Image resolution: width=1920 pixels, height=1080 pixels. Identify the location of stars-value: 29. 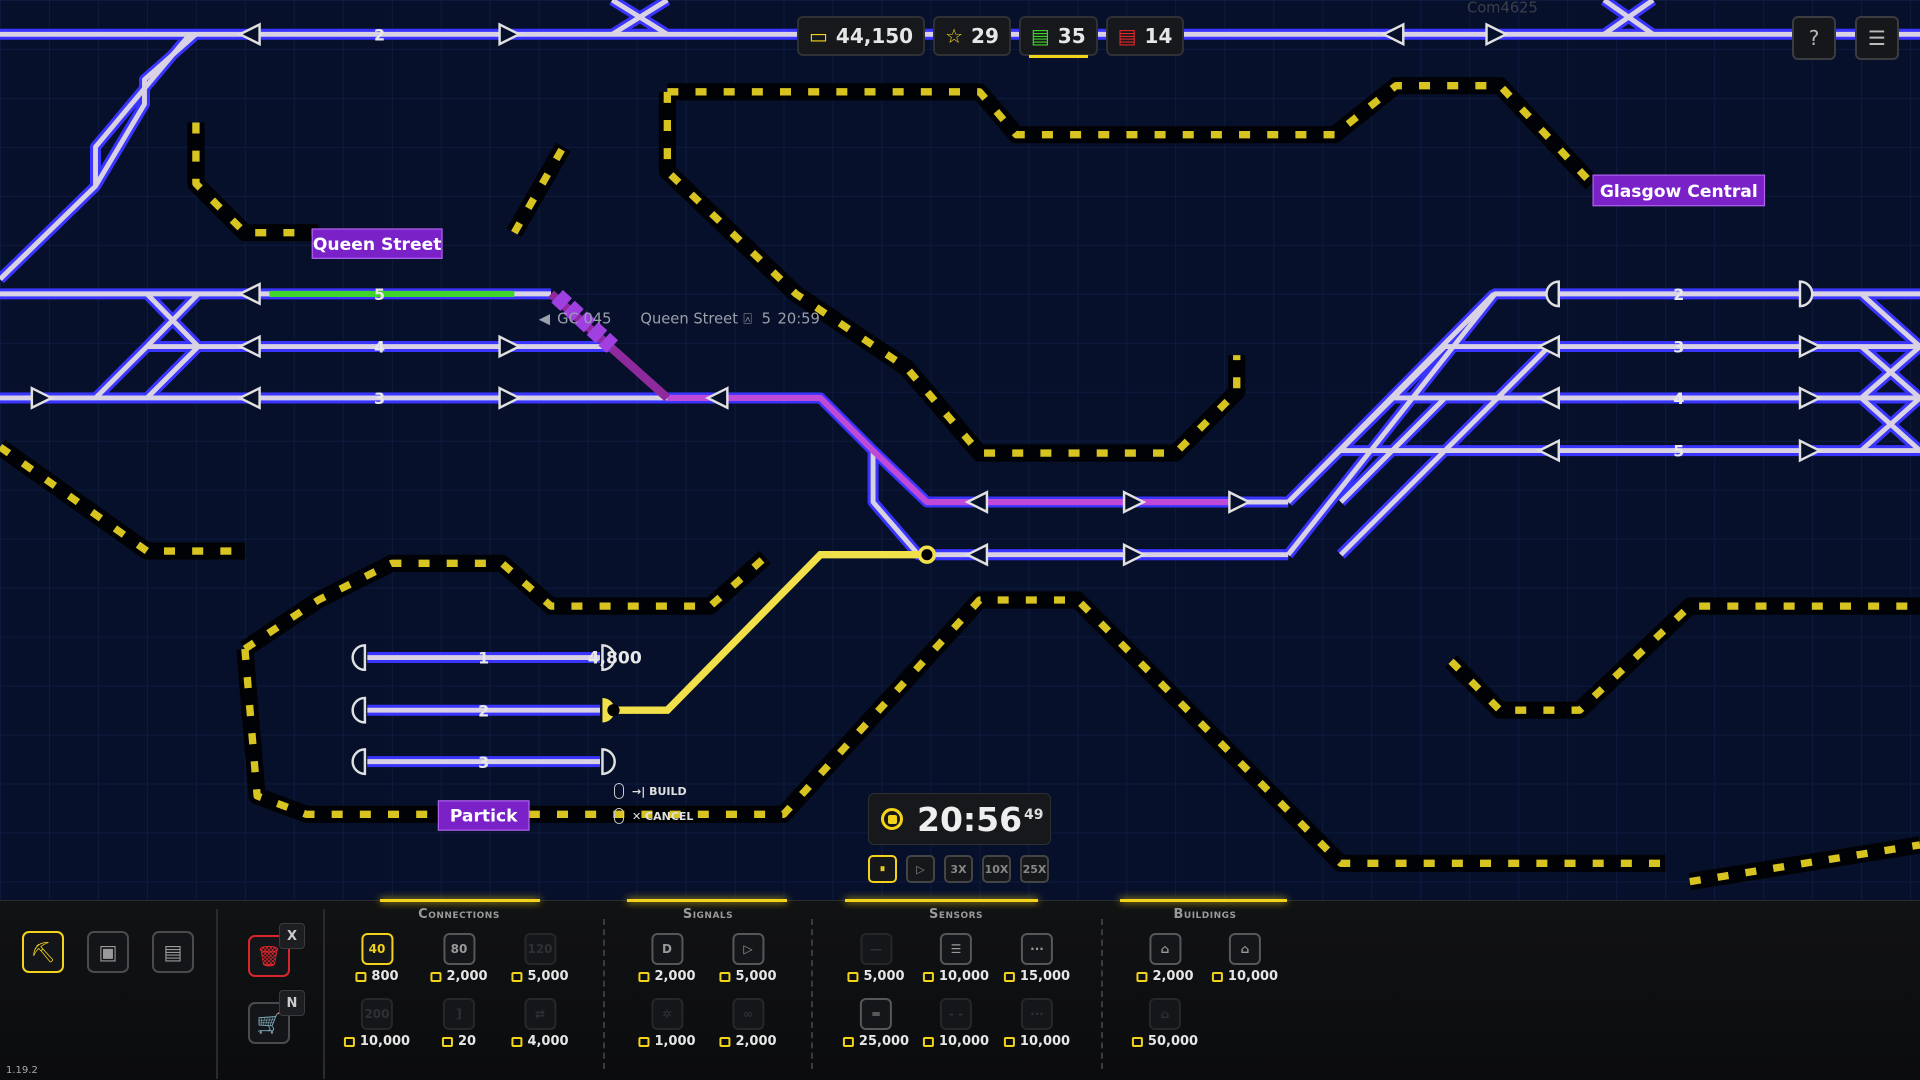
(985, 36).